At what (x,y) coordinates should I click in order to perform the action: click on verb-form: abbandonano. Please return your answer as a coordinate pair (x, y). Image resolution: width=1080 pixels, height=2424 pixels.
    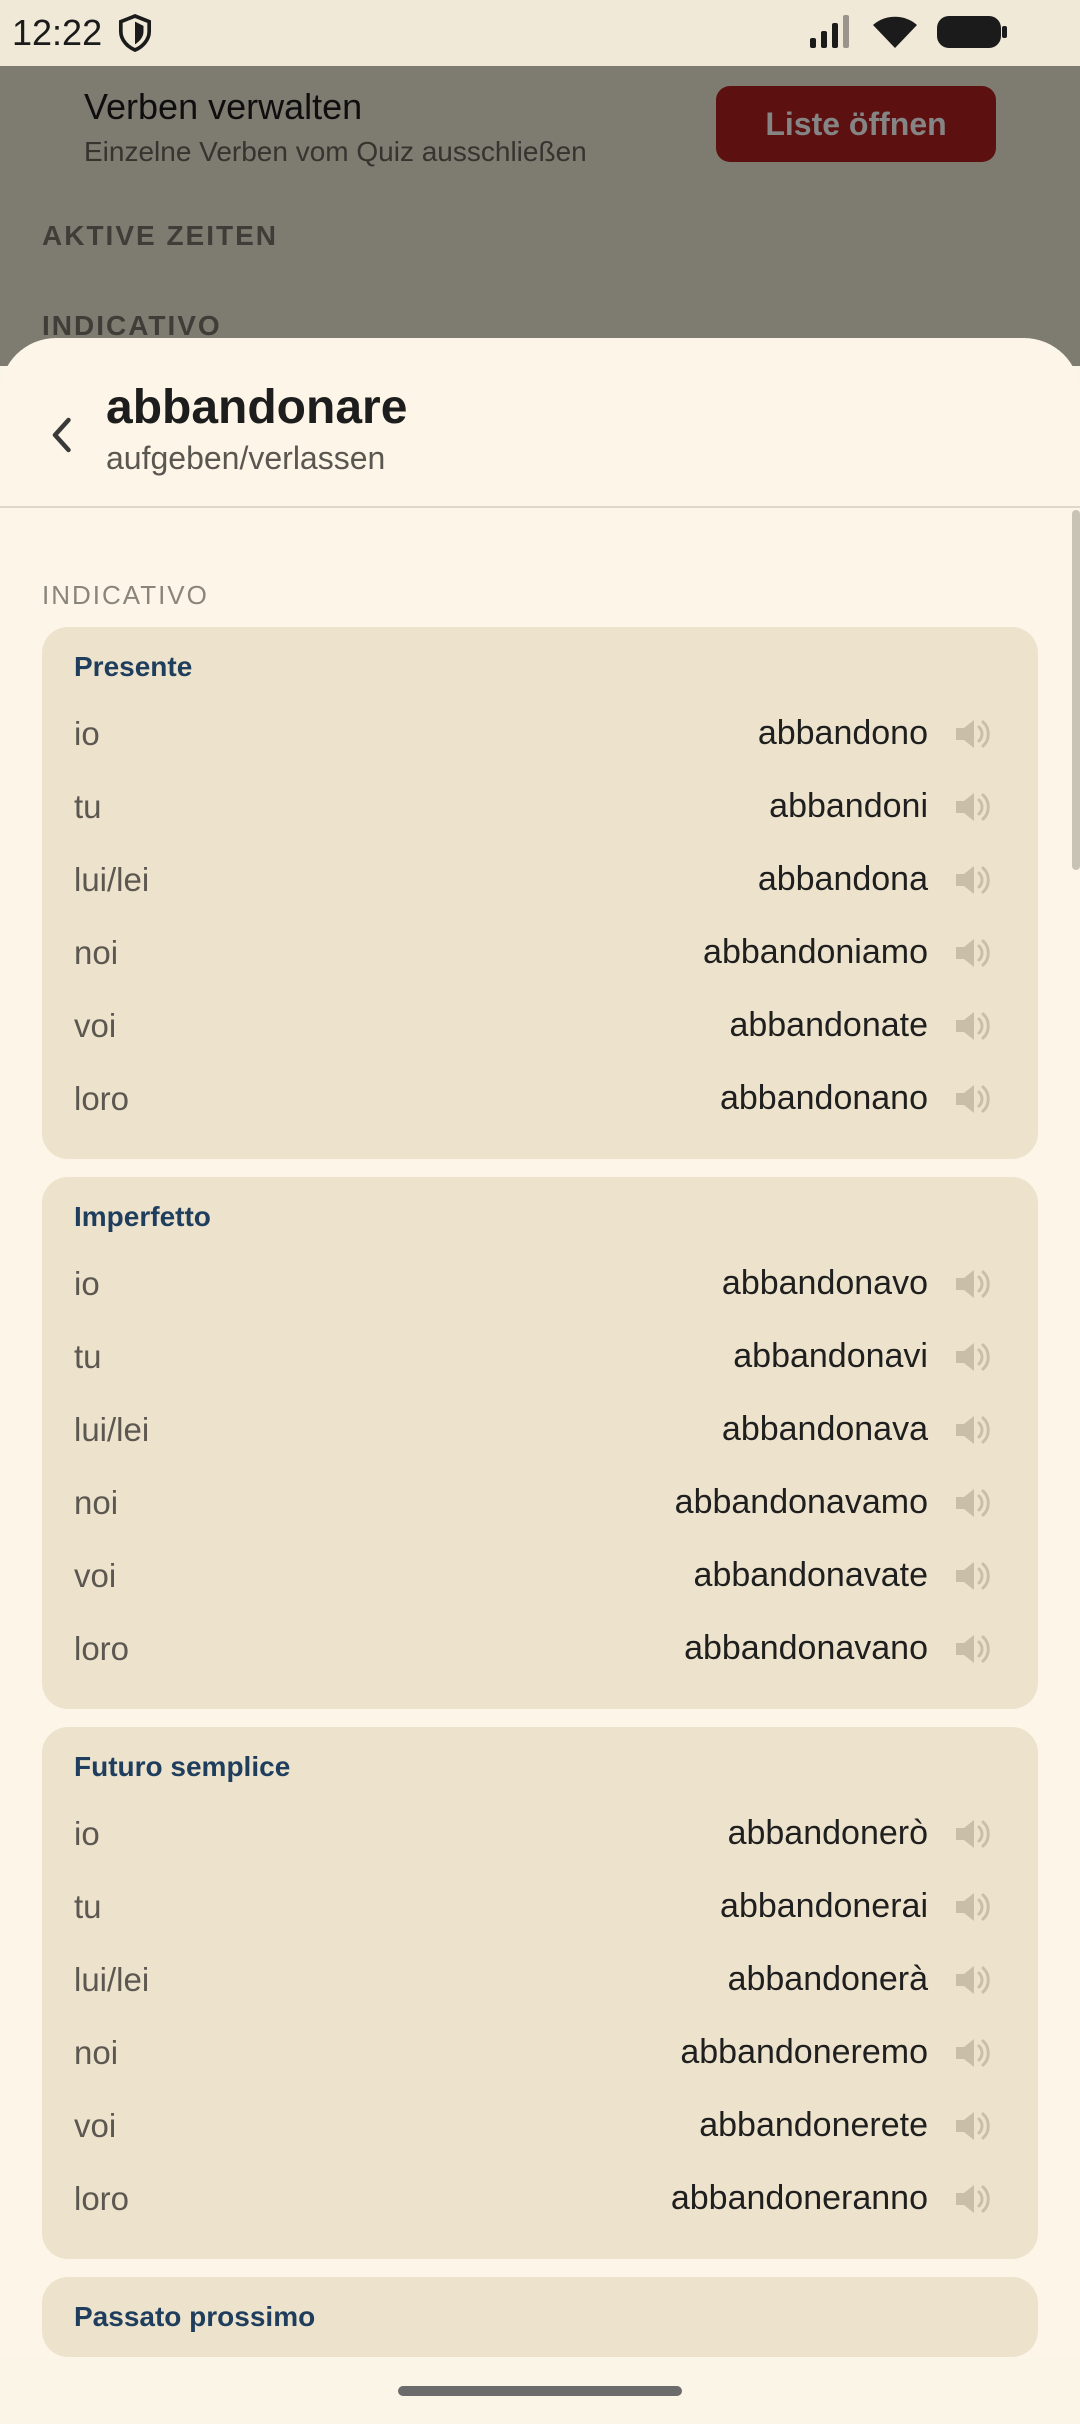
    Looking at the image, I should click on (823, 1098).